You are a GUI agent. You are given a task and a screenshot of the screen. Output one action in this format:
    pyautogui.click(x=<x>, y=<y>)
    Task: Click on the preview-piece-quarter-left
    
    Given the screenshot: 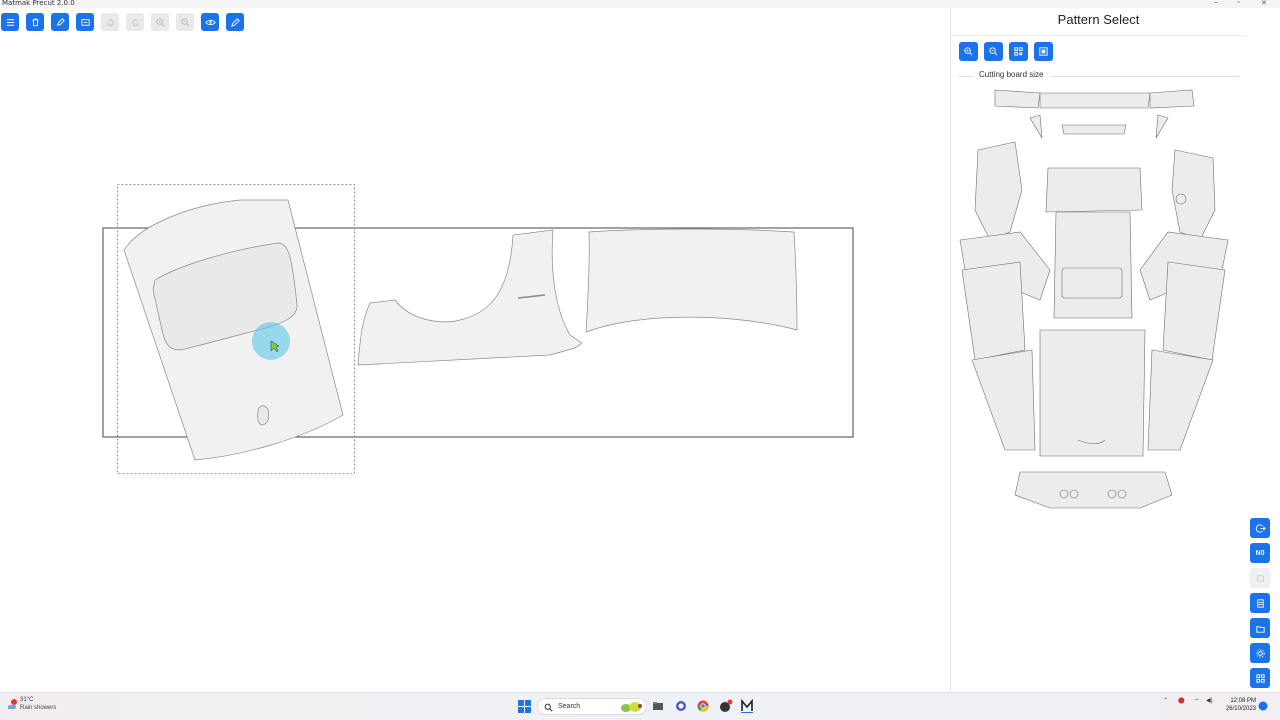 What is the action you would take?
    pyautogui.click(x=1003, y=400)
    